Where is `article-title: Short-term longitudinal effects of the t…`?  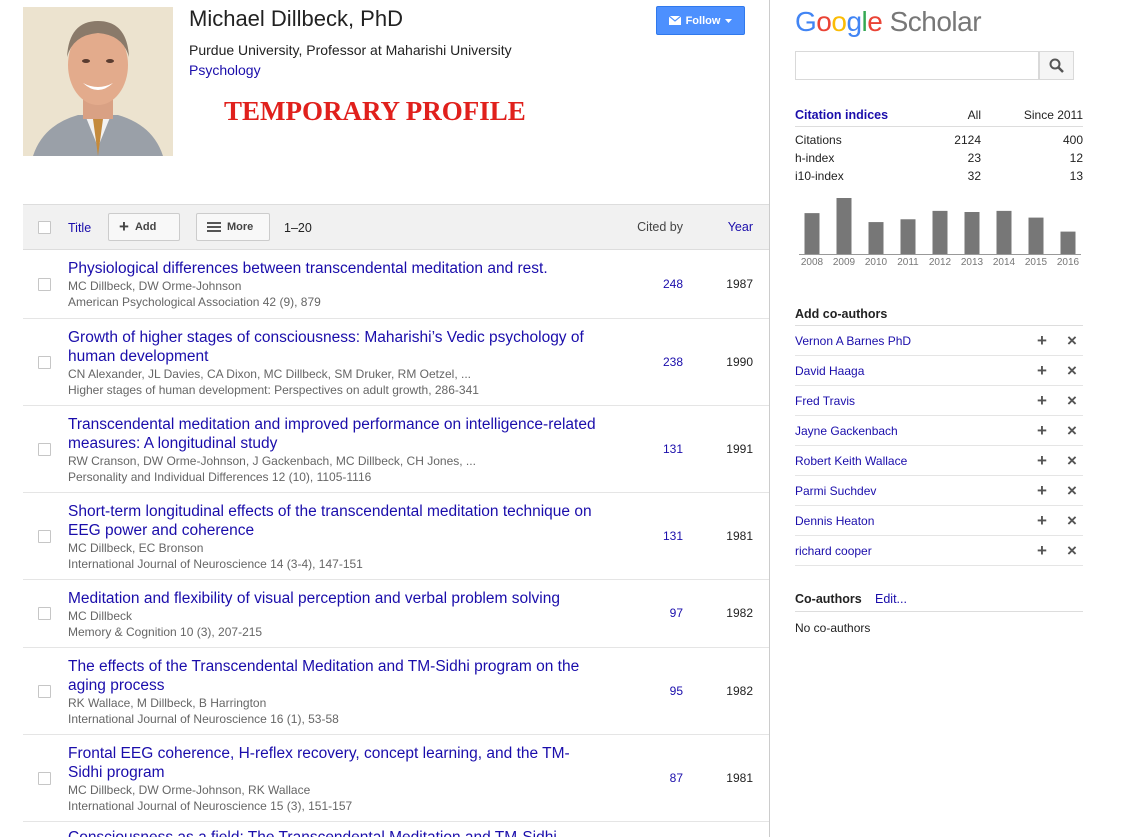
article-title: Short-term longitudinal effects of the t… is located at coordinates (333, 521).